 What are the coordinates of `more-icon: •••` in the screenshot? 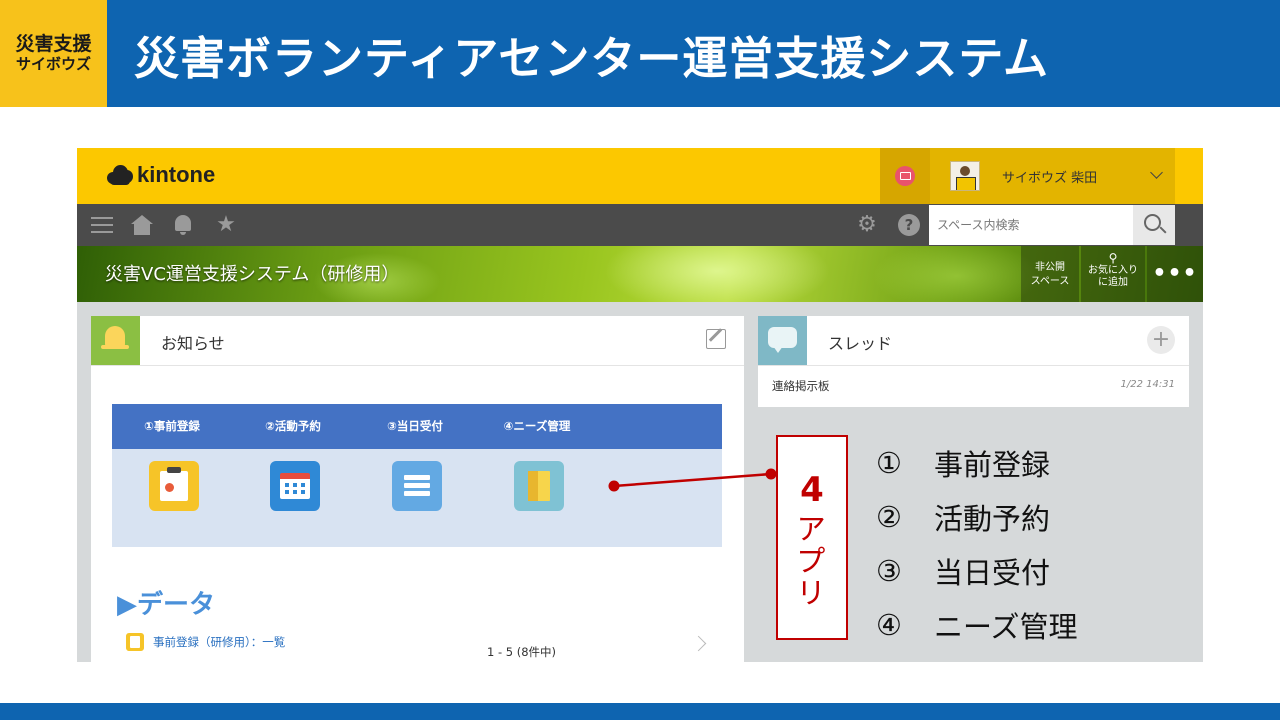 It's located at (1175, 273).